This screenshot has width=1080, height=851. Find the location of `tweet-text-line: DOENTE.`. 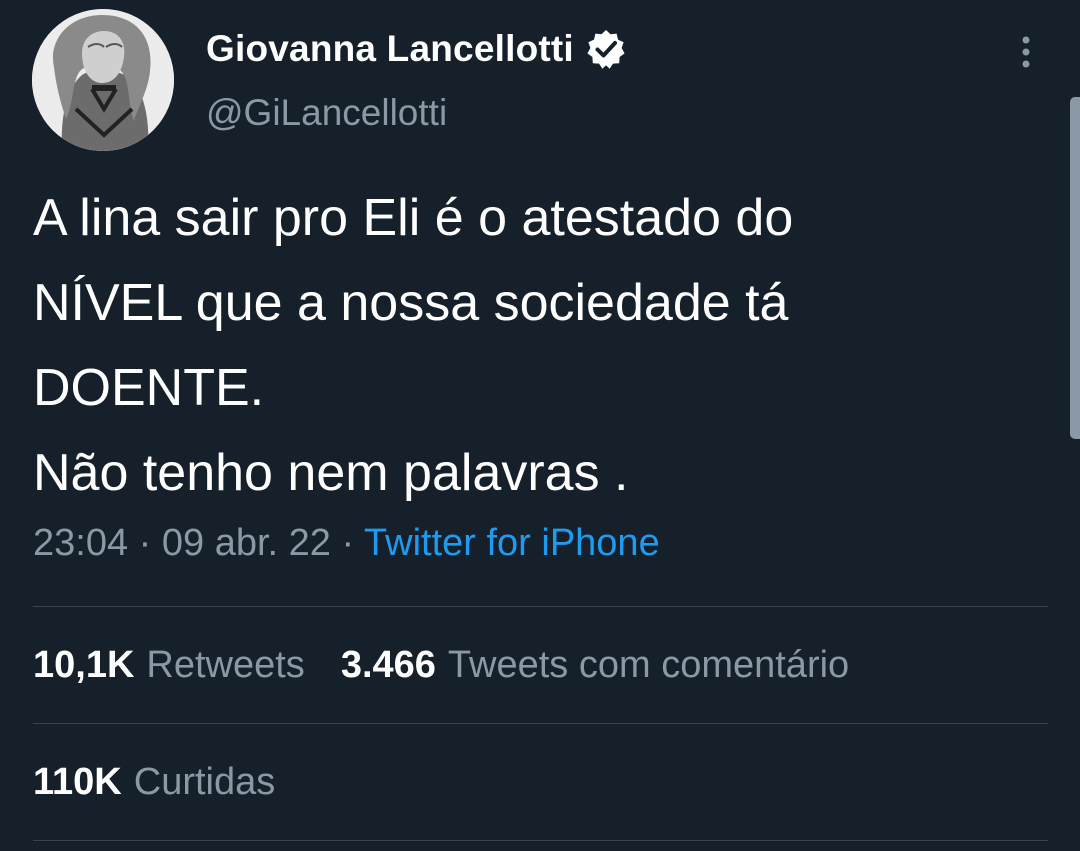

tweet-text-line: DOENTE. is located at coordinates (149, 388).